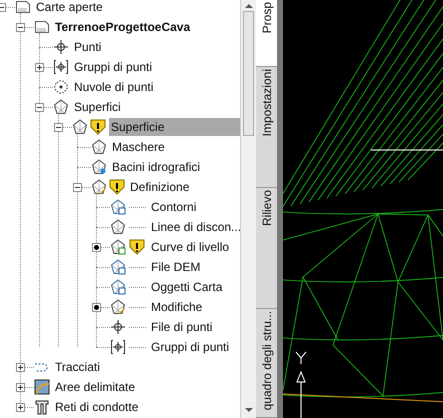 Image resolution: width=443 pixels, height=418 pixels. I want to click on tree-item: Tracciati, so click(77, 367).